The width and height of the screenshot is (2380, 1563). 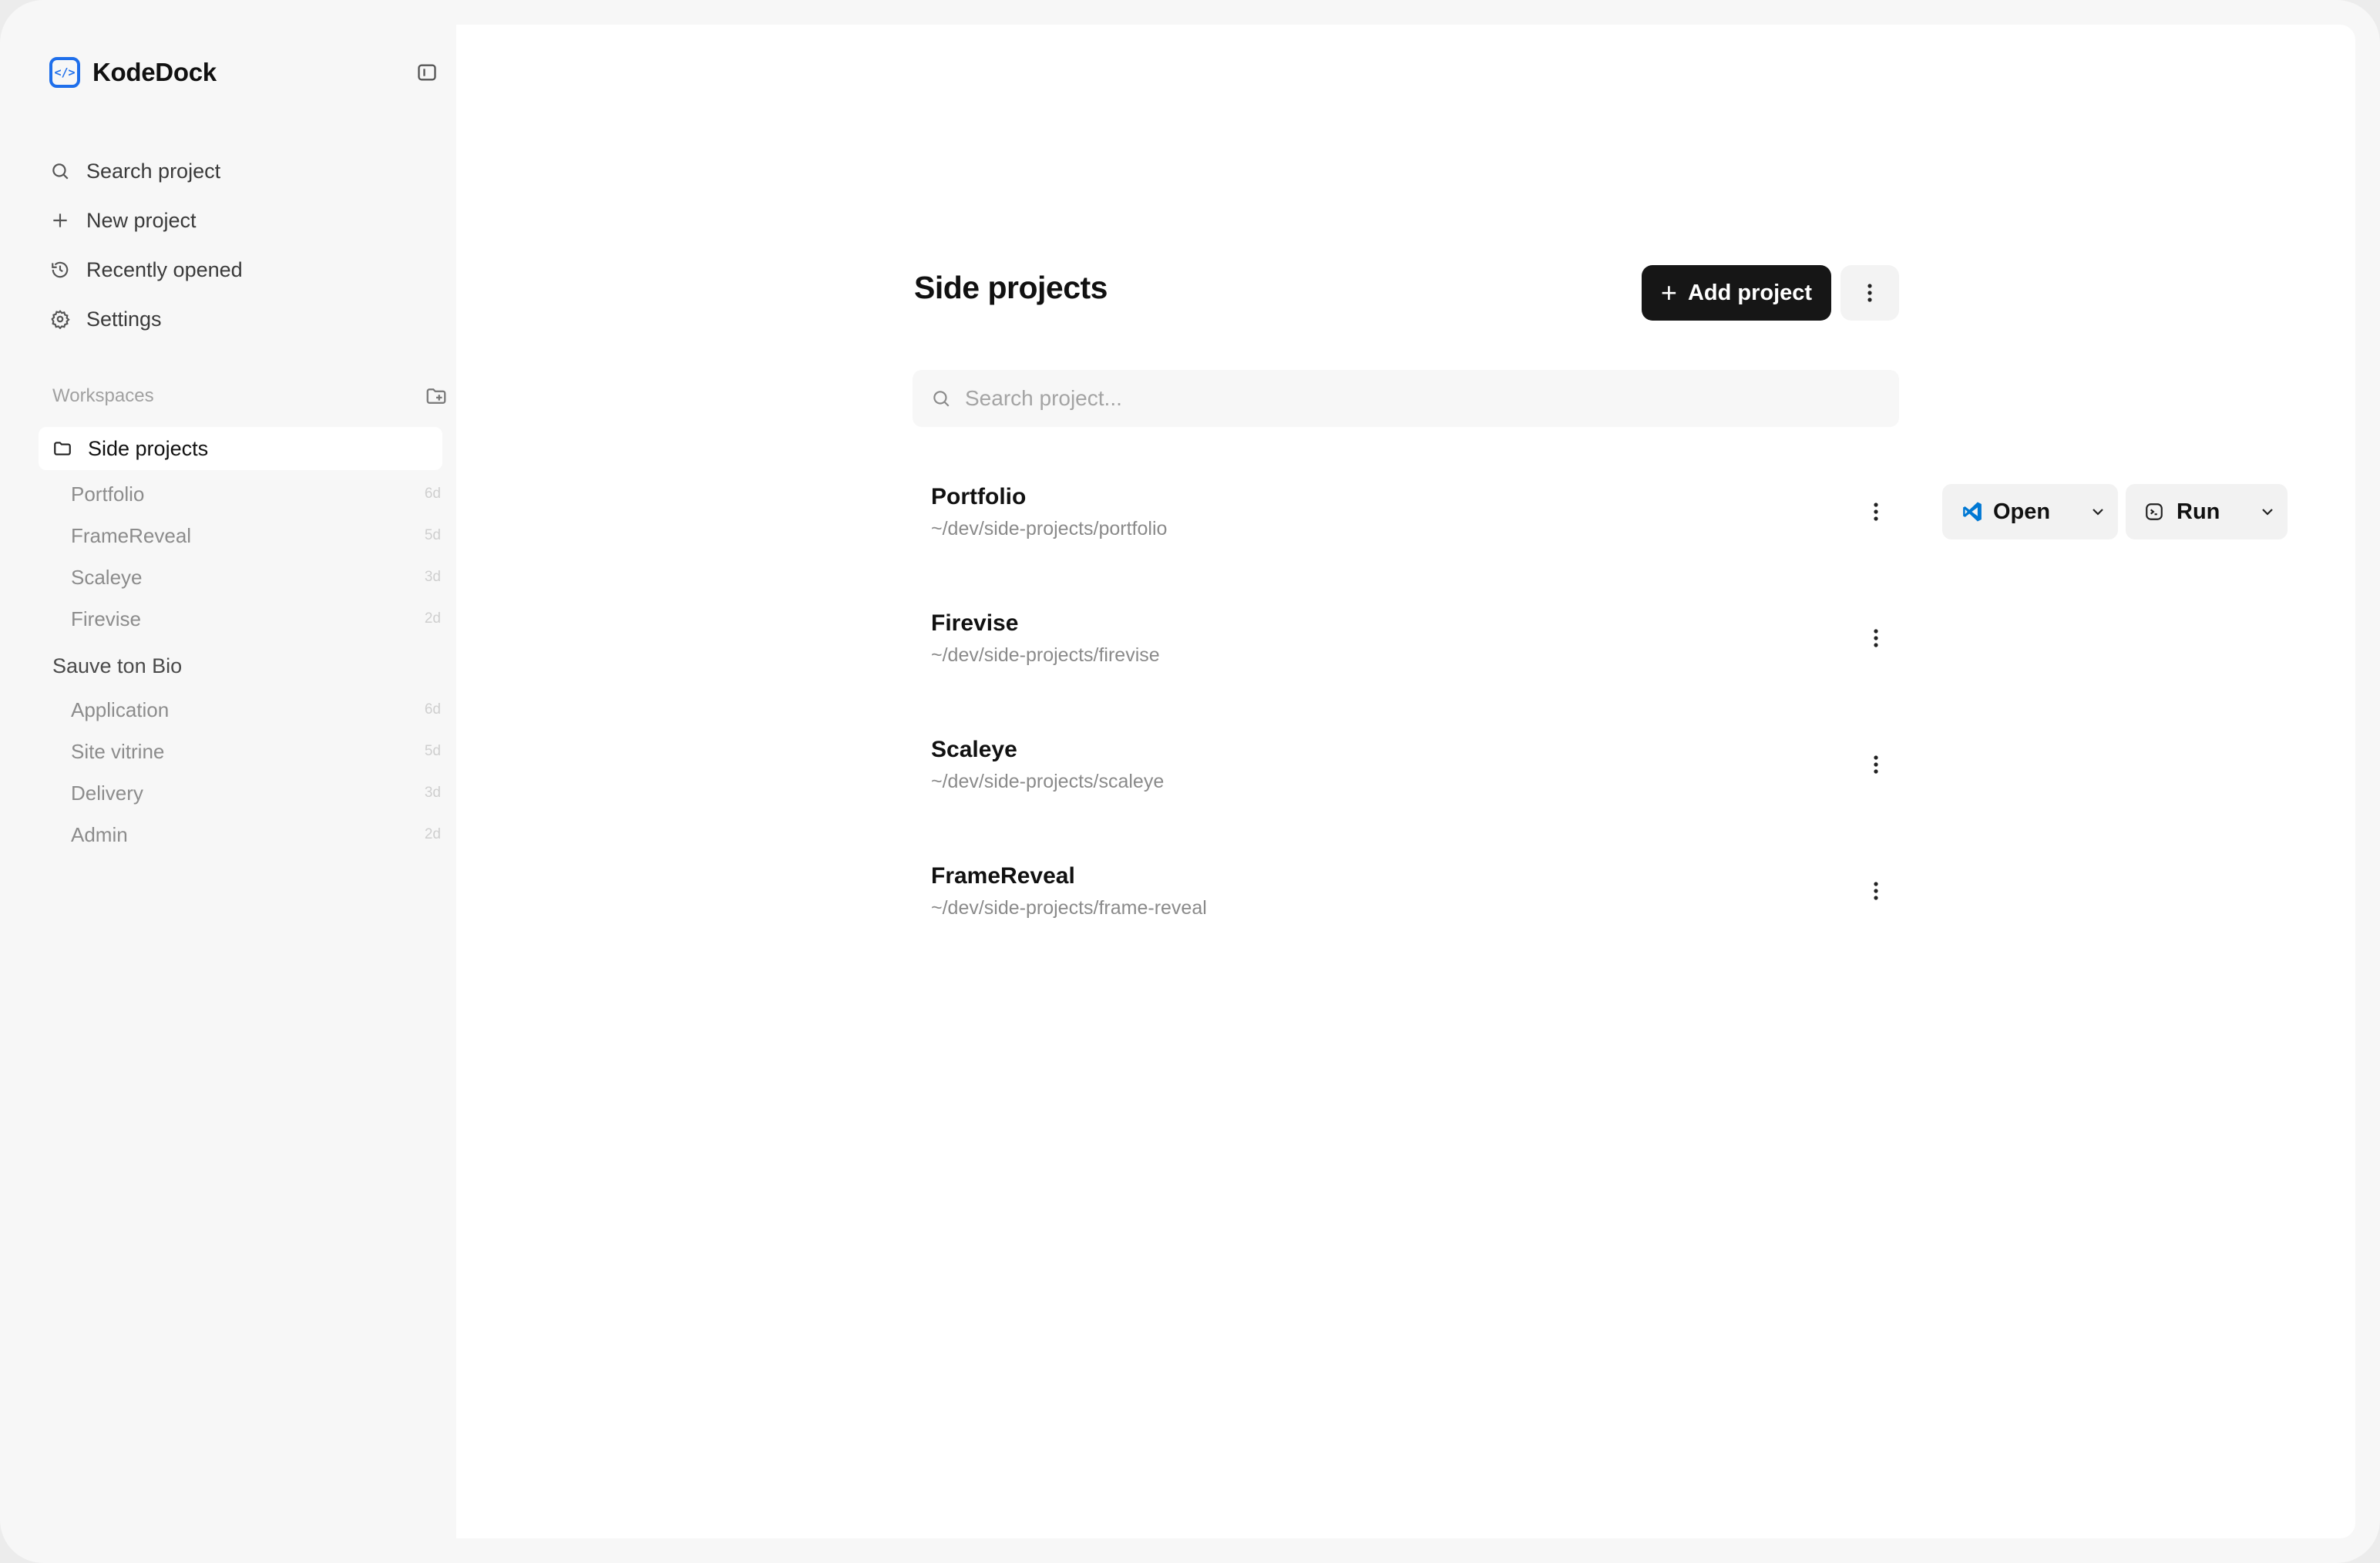 I want to click on nav-label: New project, so click(x=141, y=220).